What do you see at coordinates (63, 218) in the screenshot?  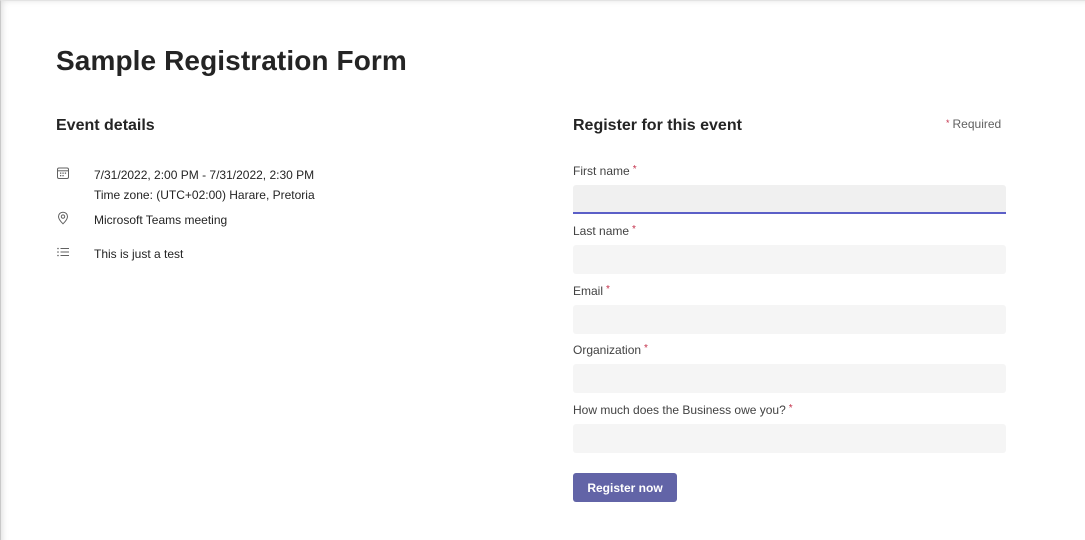 I see `location-pin-icon` at bounding box center [63, 218].